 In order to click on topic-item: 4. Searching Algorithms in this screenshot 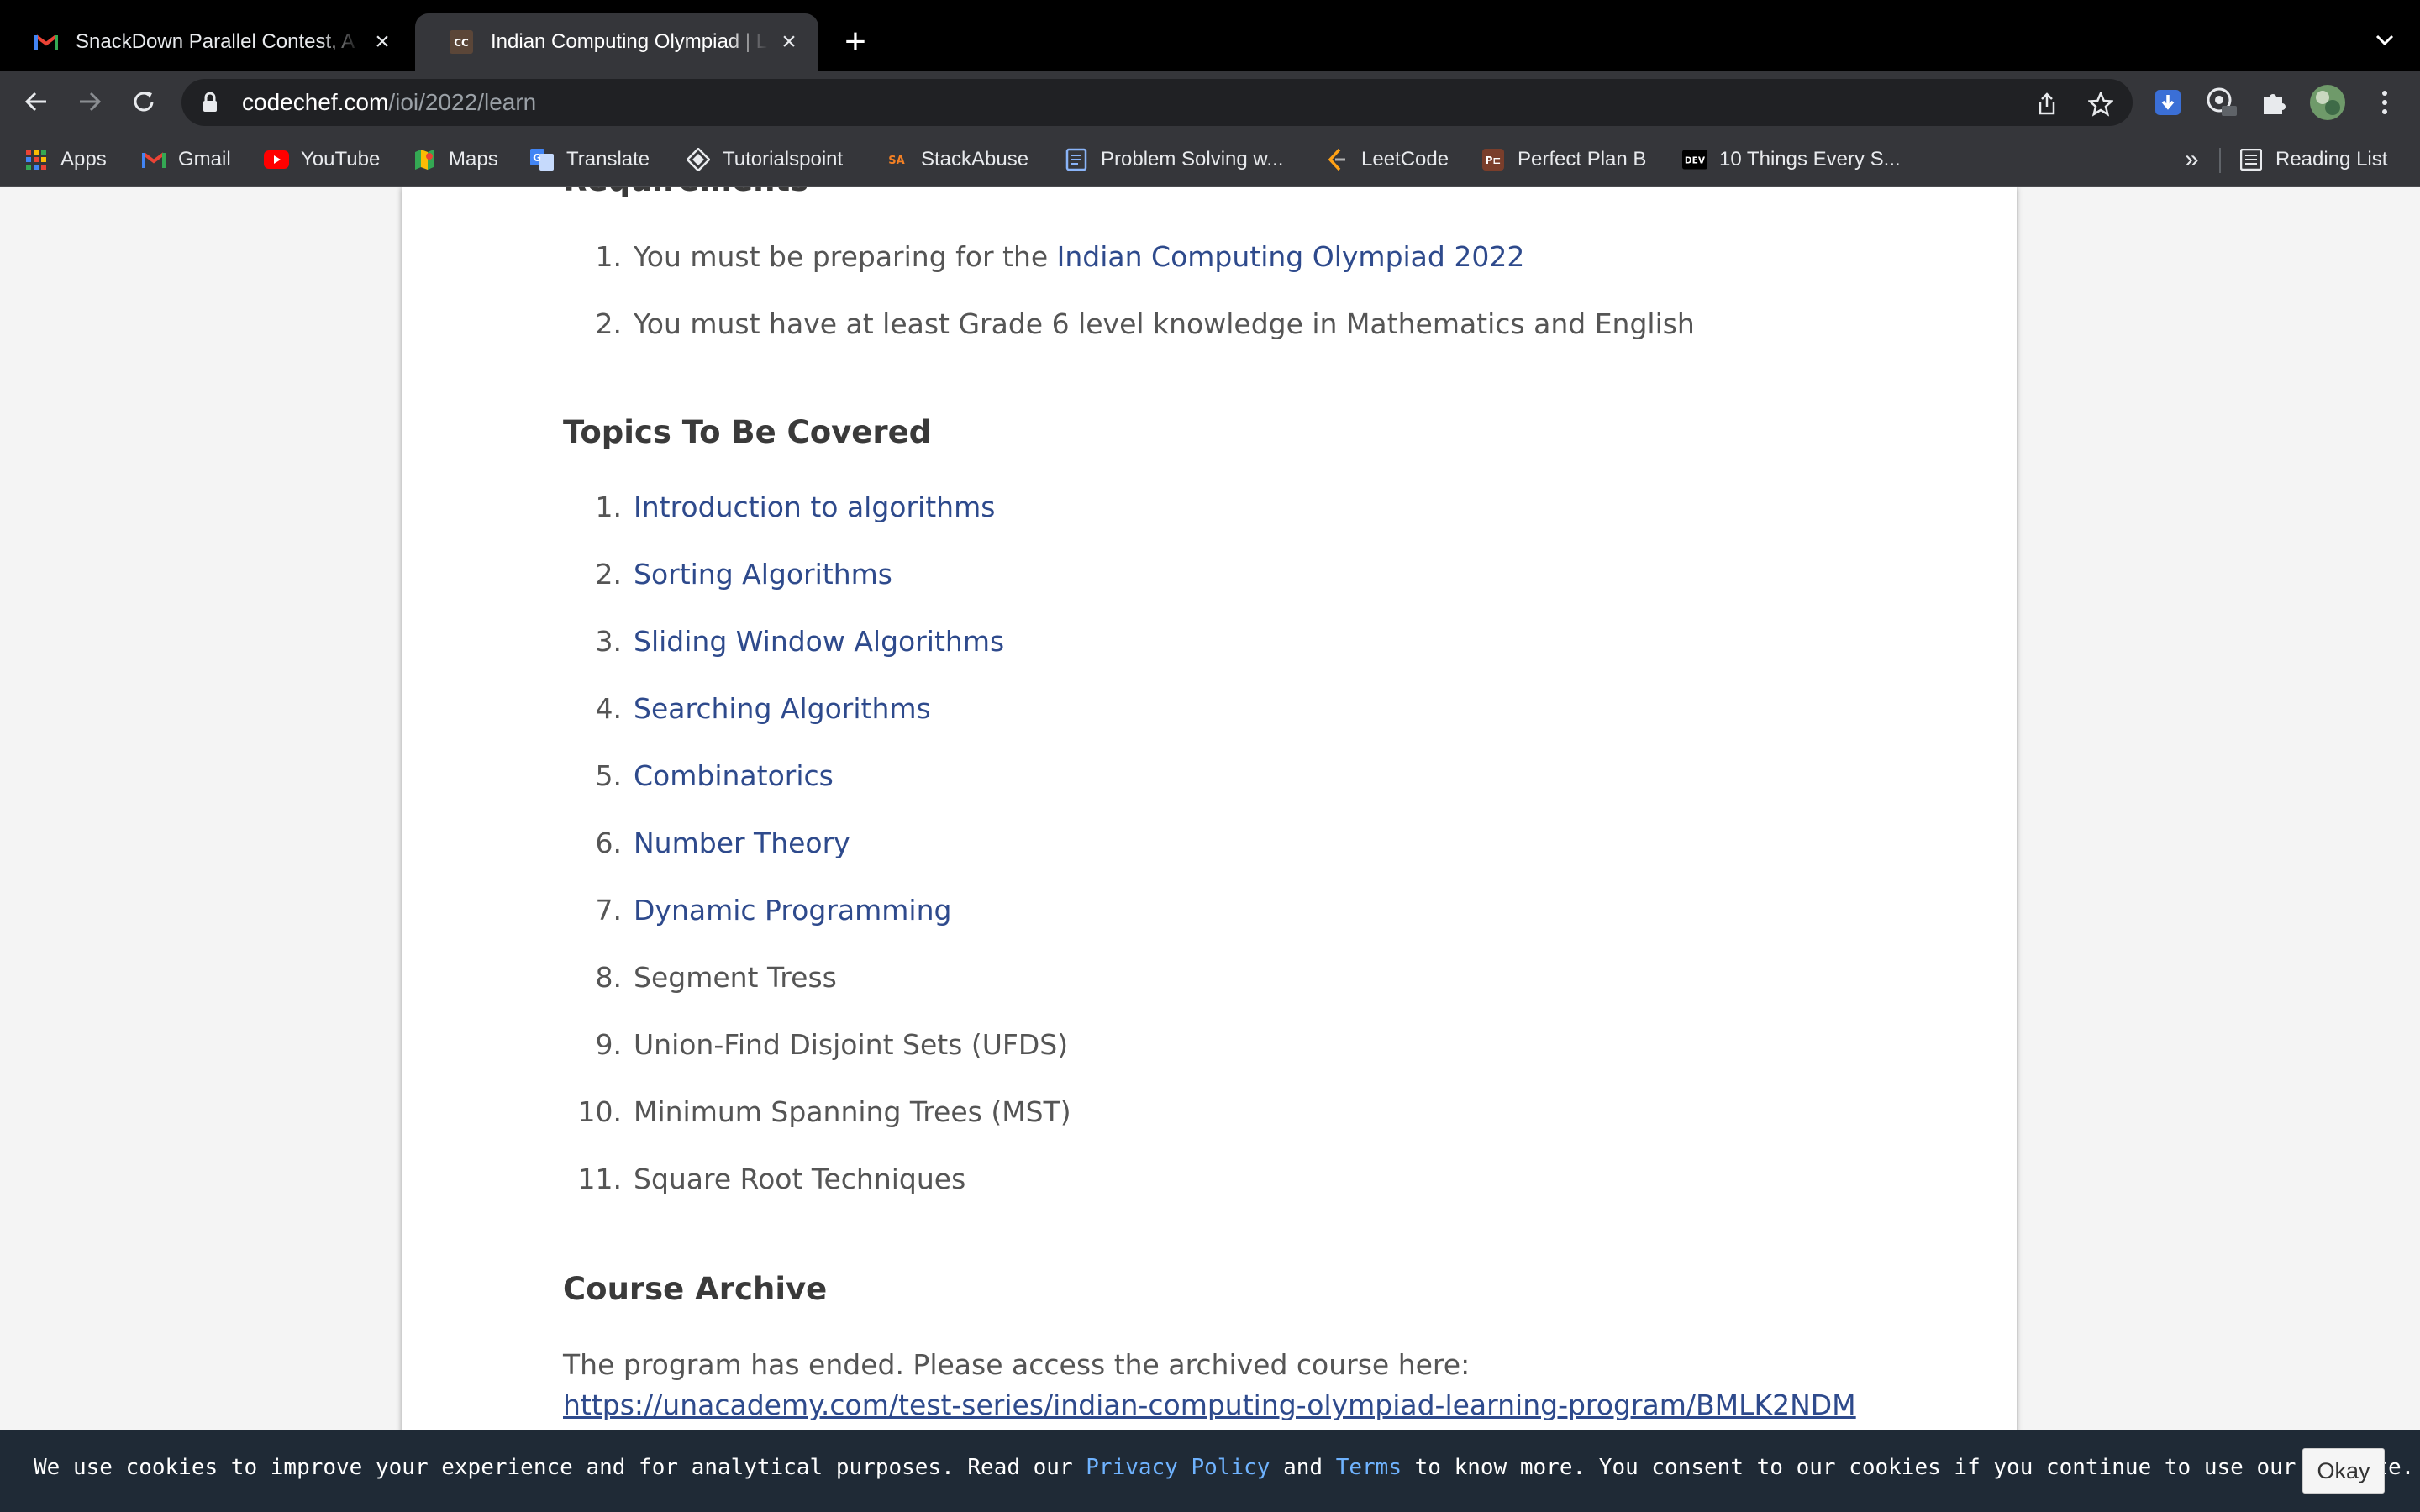, I will do `click(747, 709)`.